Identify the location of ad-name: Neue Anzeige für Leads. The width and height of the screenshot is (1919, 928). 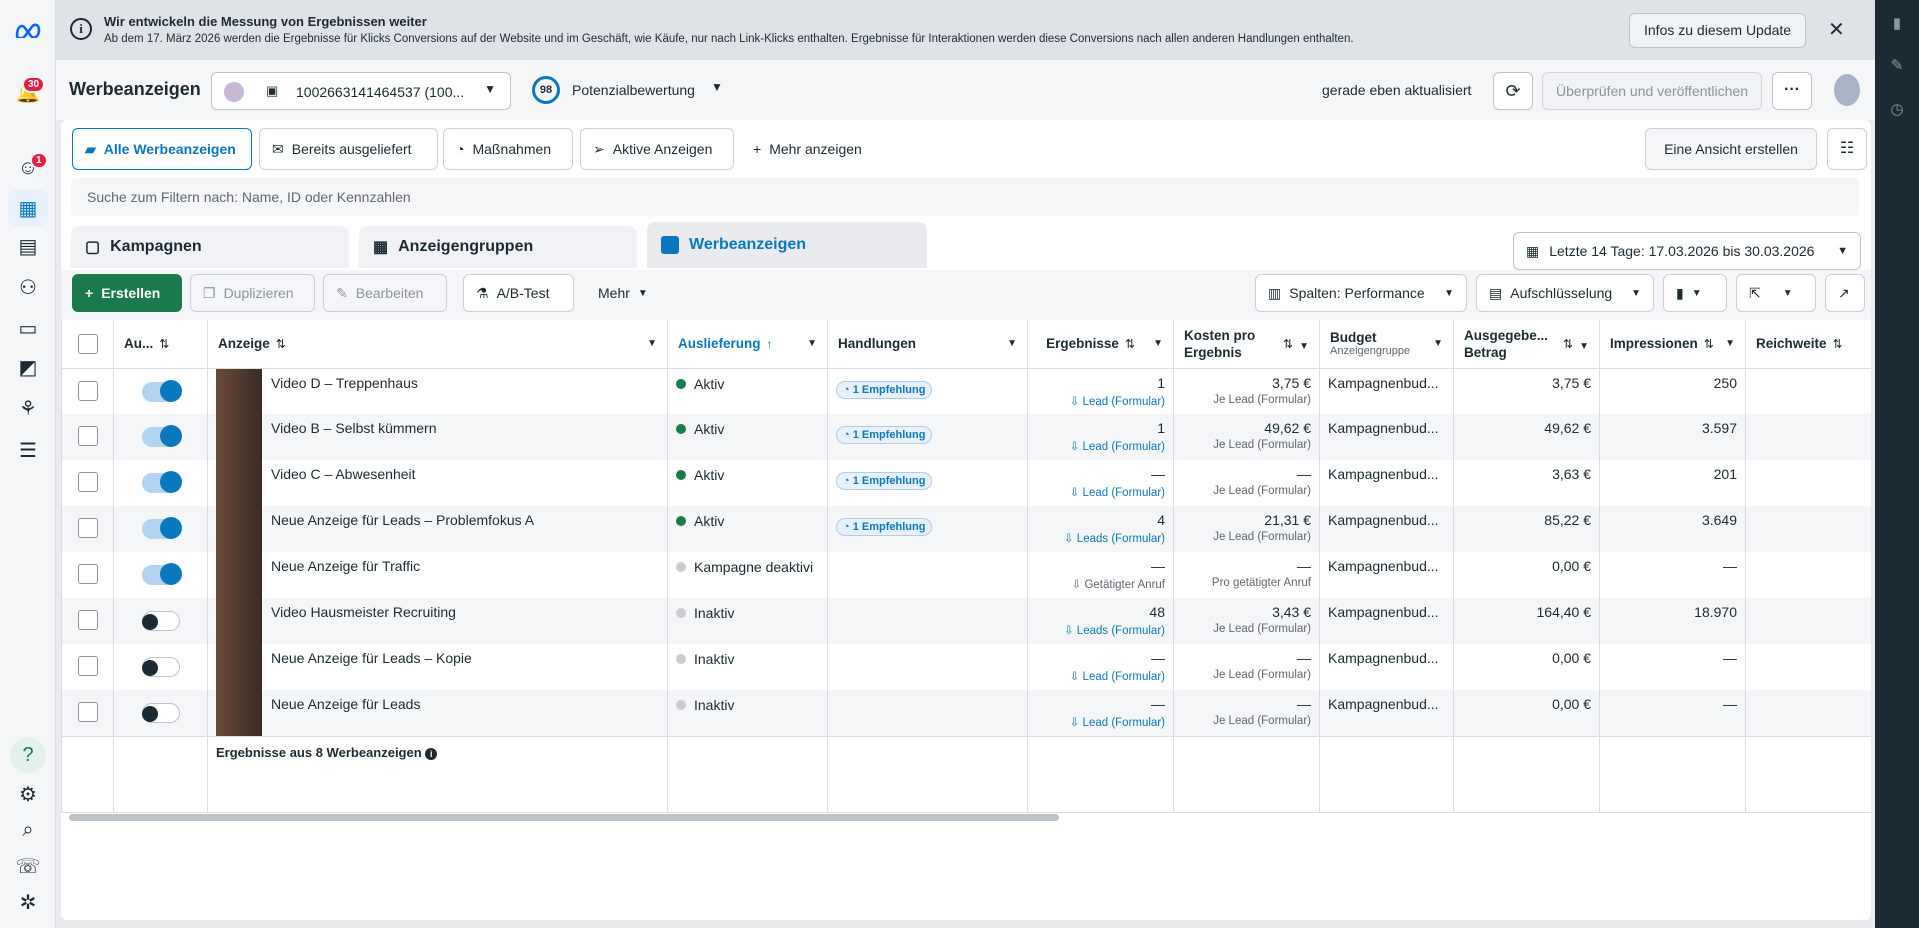
(345, 704).